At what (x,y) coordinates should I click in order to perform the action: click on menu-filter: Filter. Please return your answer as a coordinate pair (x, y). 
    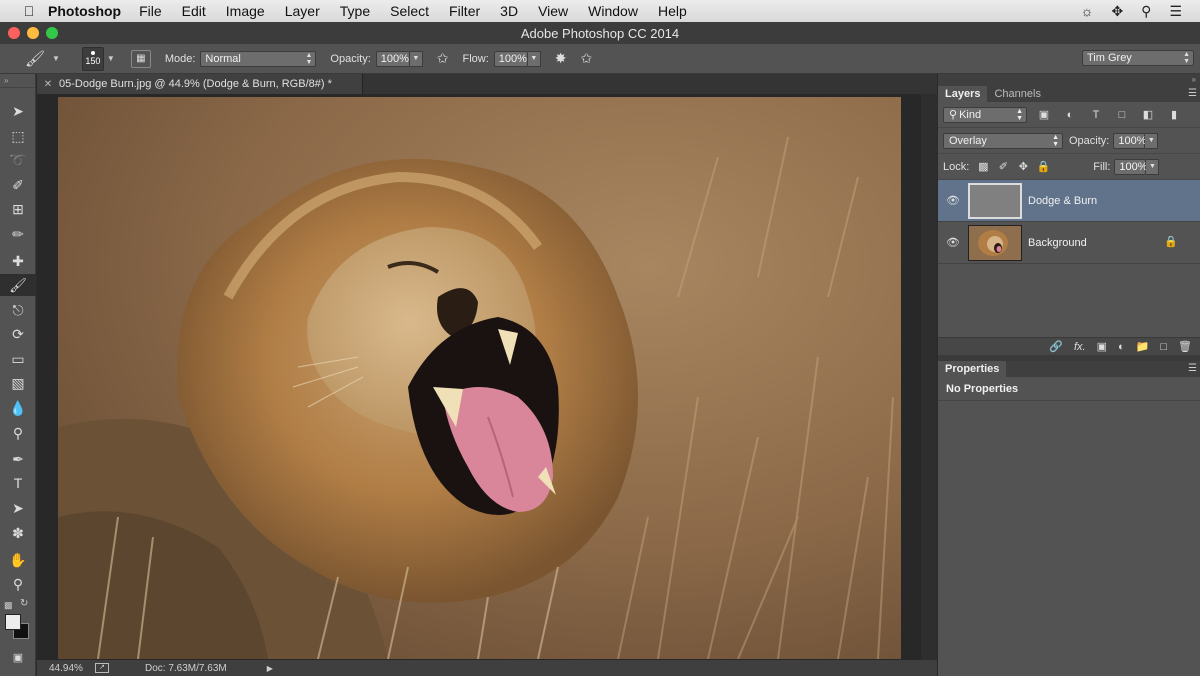
    Looking at the image, I should click on (464, 11).